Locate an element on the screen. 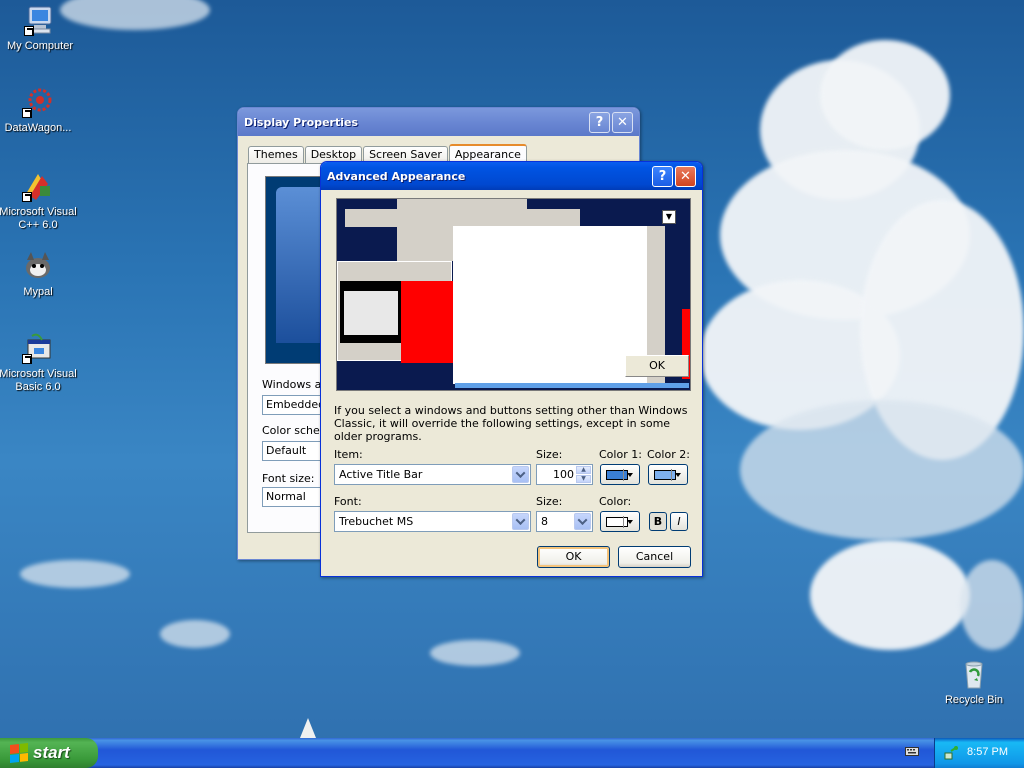  keyboard-icon is located at coordinates (912, 751).